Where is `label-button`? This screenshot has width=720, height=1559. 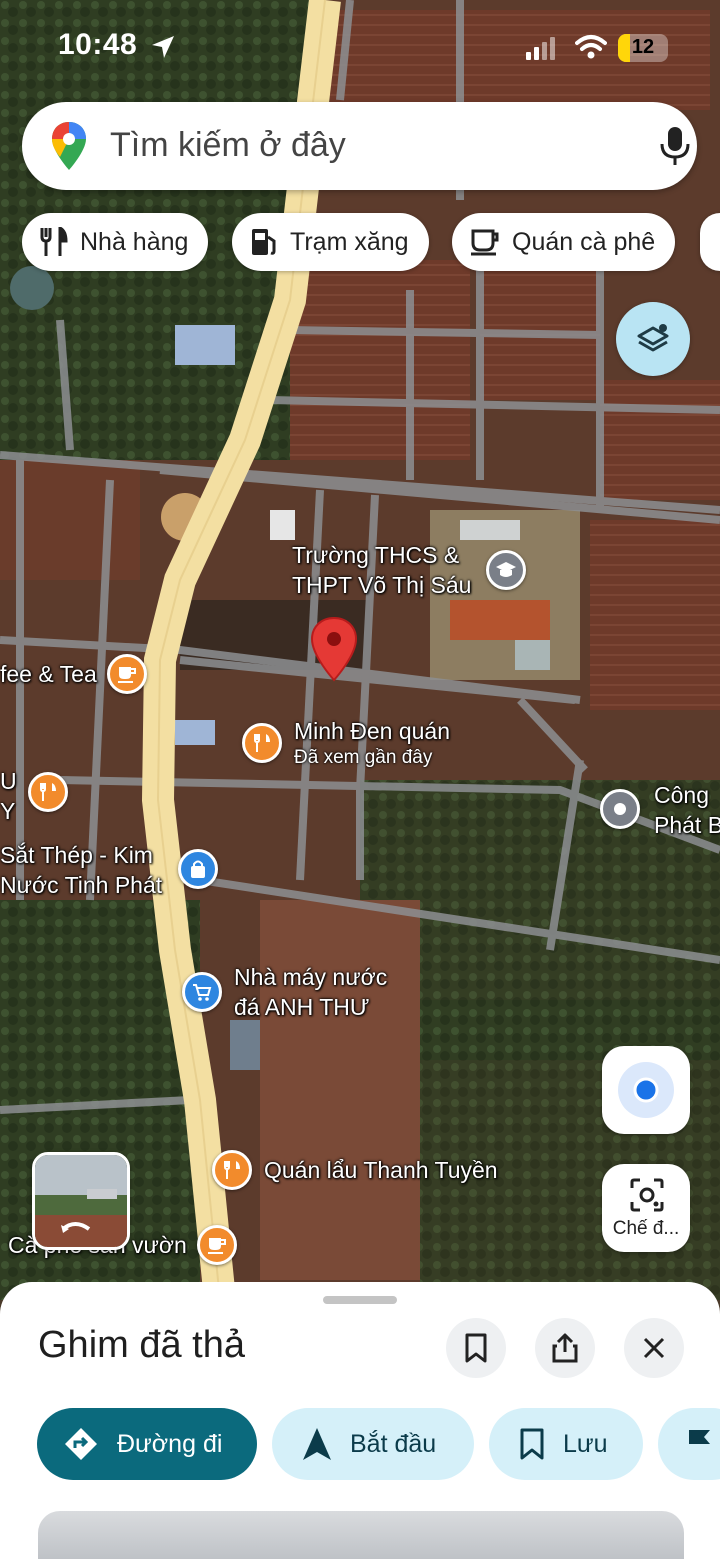 label-button is located at coordinates (689, 1444).